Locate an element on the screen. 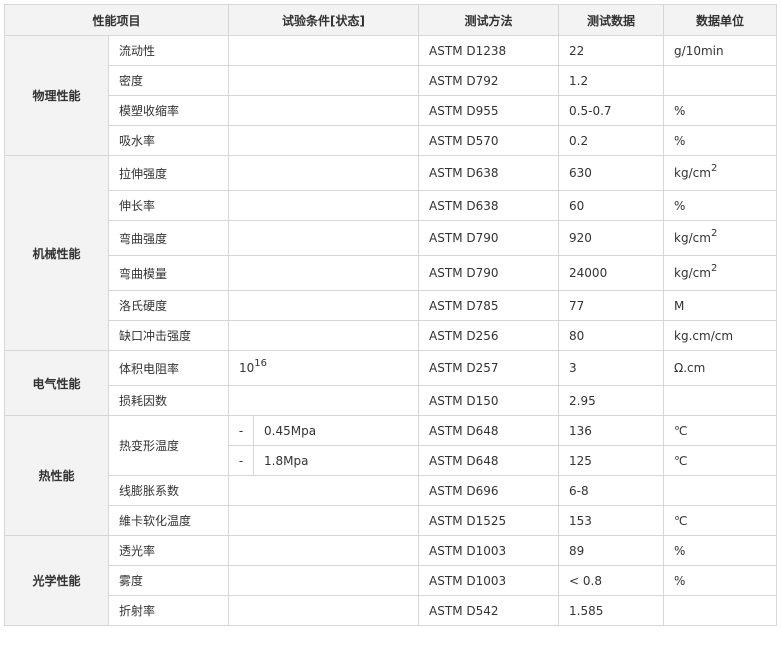 The width and height of the screenshot is (782, 655). test-method: ASTM D150 is located at coordinates (489, 400).